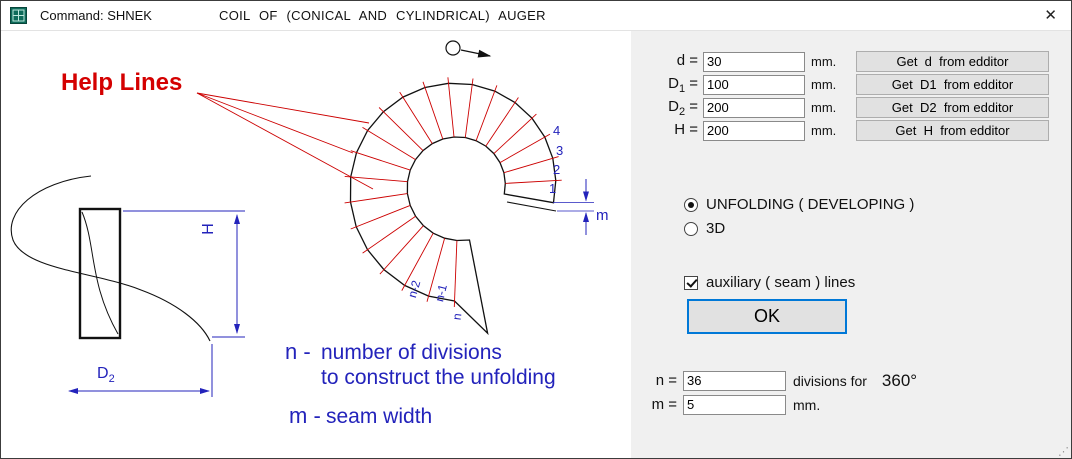 Image resolution: width=1072 pixels, height=459 pixels. I want to click on d1-unit: mm., so click(824, 84).